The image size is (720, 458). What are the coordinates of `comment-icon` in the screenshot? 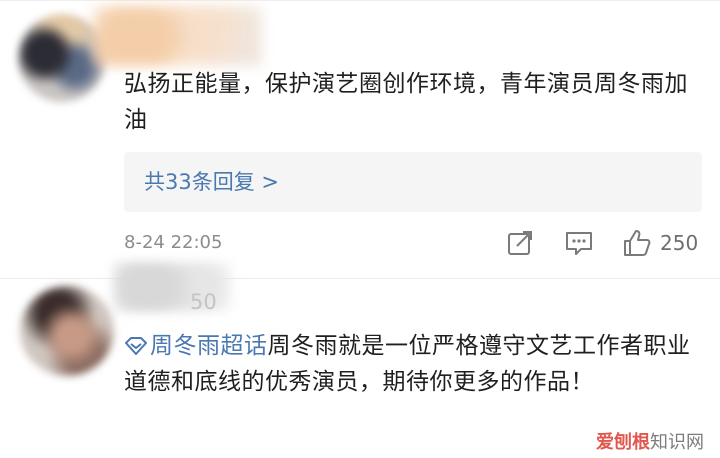 It's located at (579, 243).